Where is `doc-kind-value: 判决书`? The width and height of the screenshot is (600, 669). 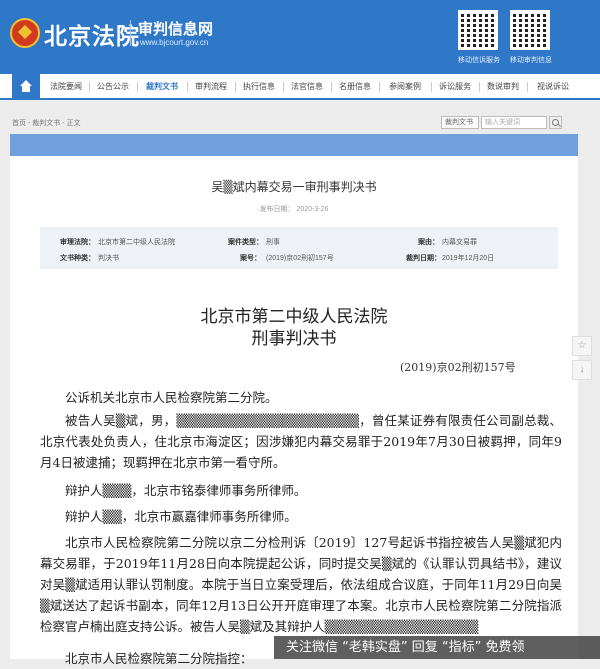 doc-kind-value: 判决书 is located at coordinates (108, 258).